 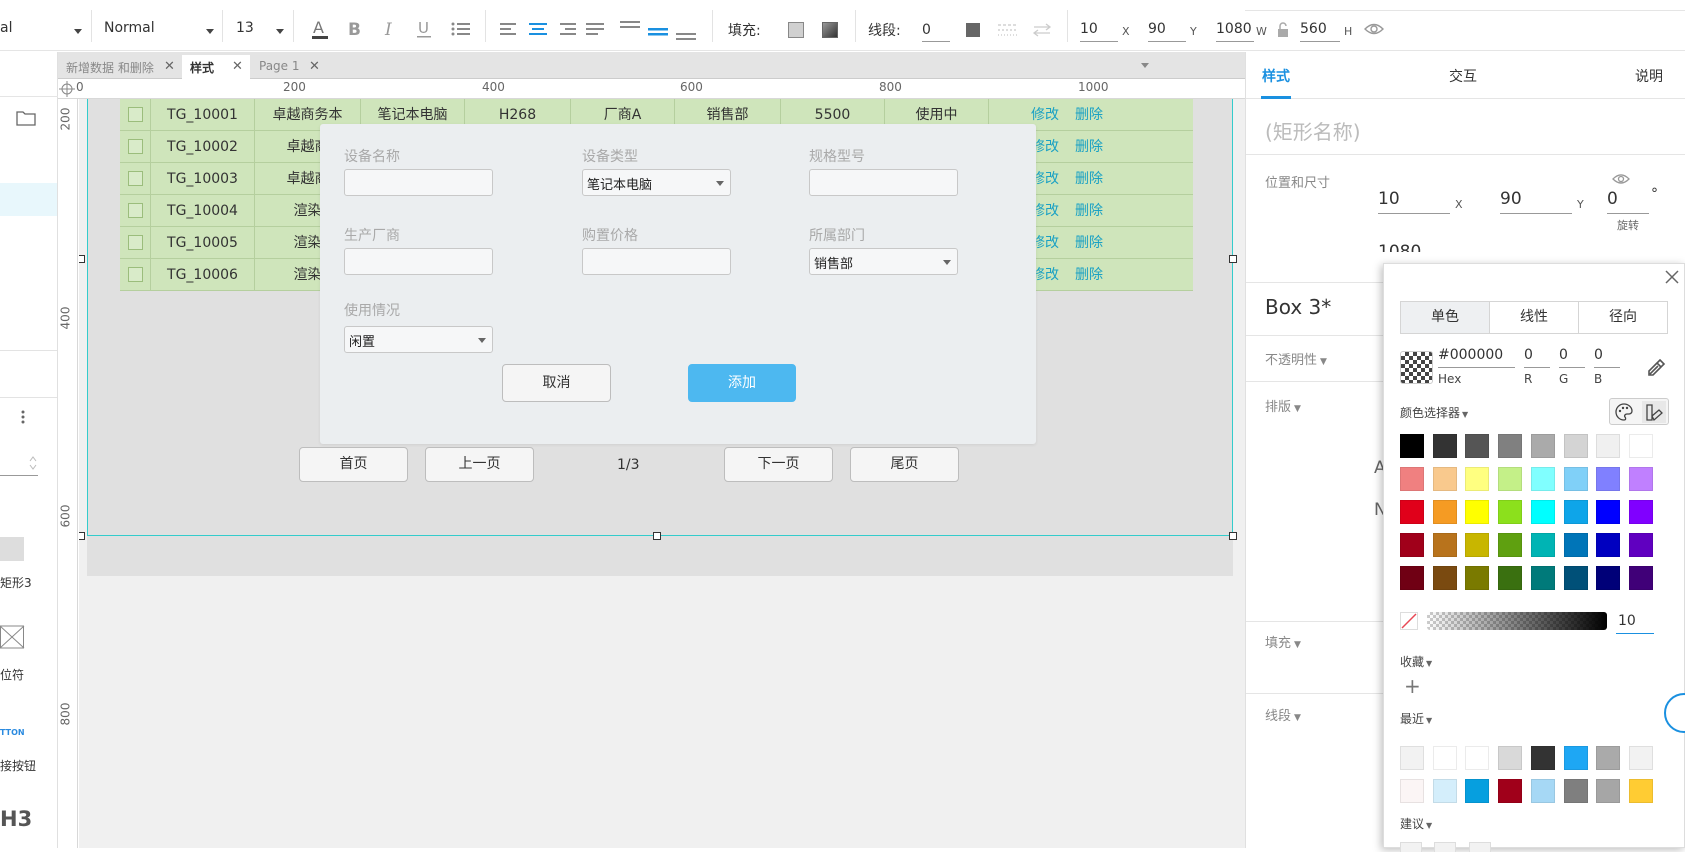 I want to click on fill-shadow-icon, so click(x=830, y=30).